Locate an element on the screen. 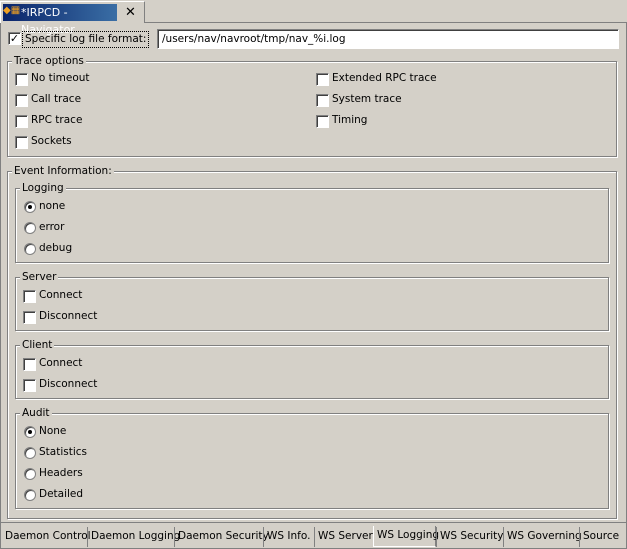 The height and width of the screenshot is (549, 627). logging-option-label: debug is located at coordinates (56, 248).